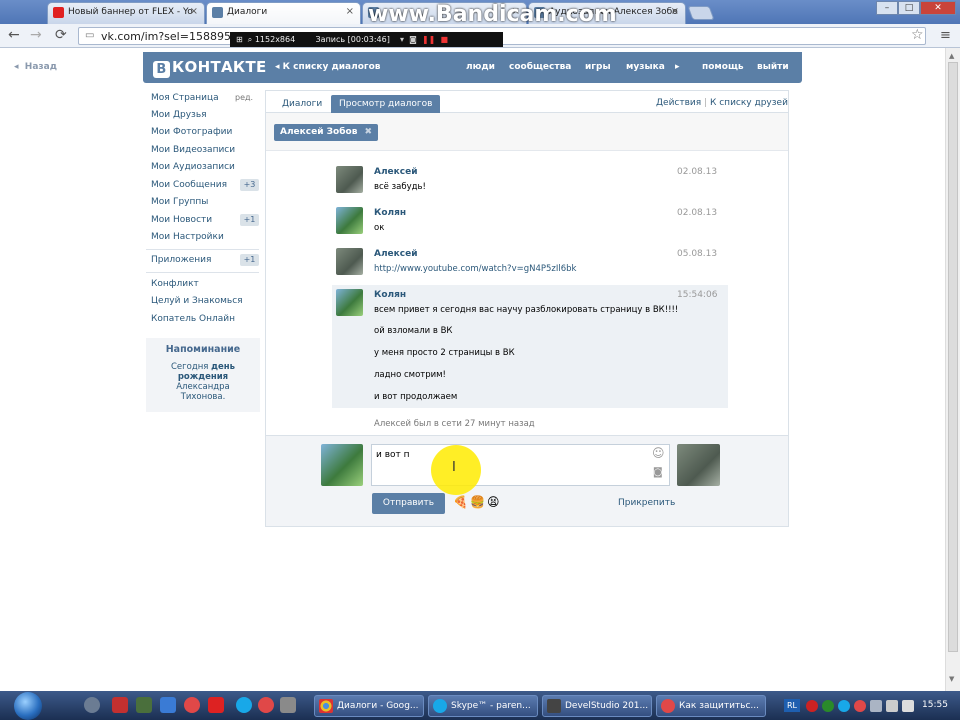 The image size is (960, 720). Describe the element at coordinates (181, 260) in the screenshot. I see `menu-apps: Приложения` at that location.